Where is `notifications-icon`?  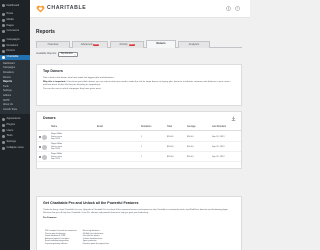
notifications-icon is located at coordinates (228, 8).